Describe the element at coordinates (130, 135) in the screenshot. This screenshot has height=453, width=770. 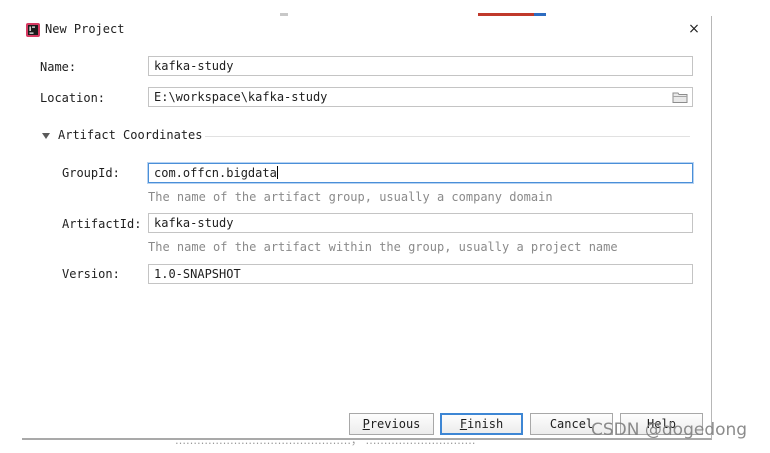
I see `artifact-coordinates-title: Artifact Coordinates` at that location.